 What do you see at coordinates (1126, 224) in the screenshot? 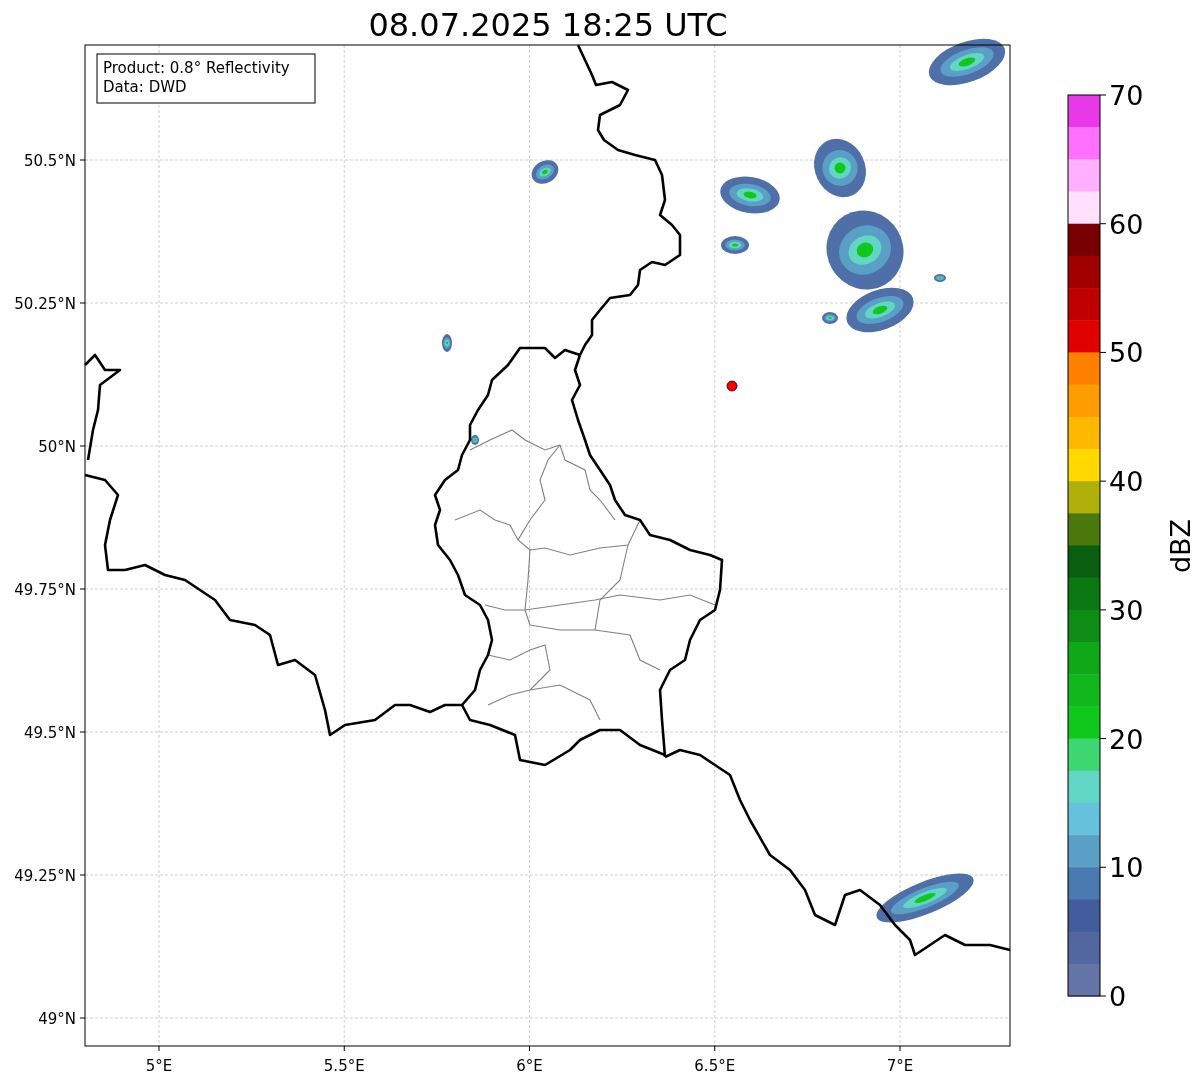
I see `colorbar-tick-label: 60` at bounding box center [1126, 224].